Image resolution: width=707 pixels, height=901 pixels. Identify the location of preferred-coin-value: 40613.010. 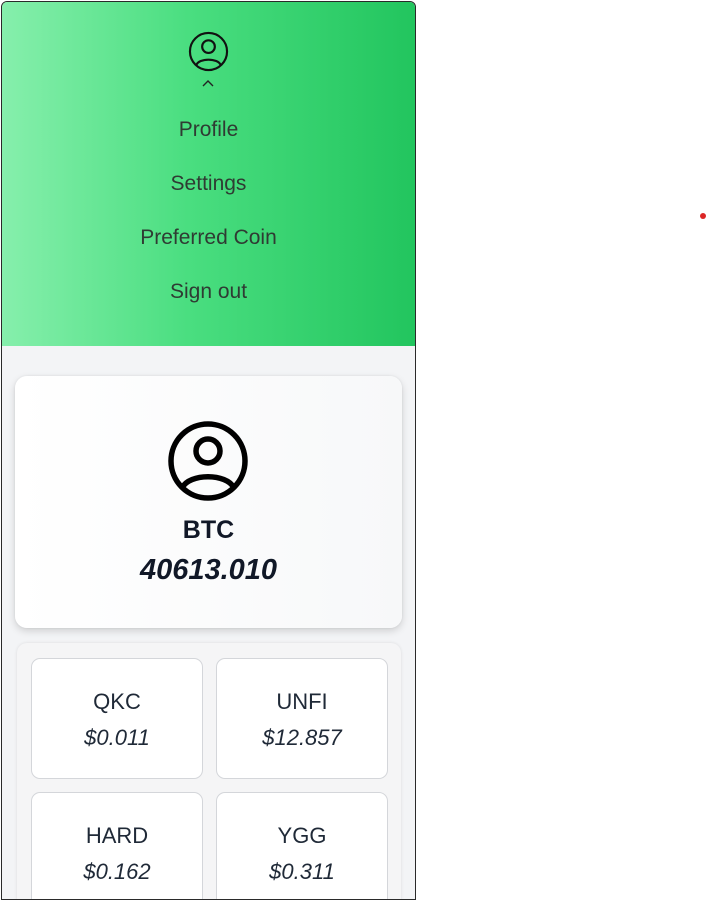
(208, 570).